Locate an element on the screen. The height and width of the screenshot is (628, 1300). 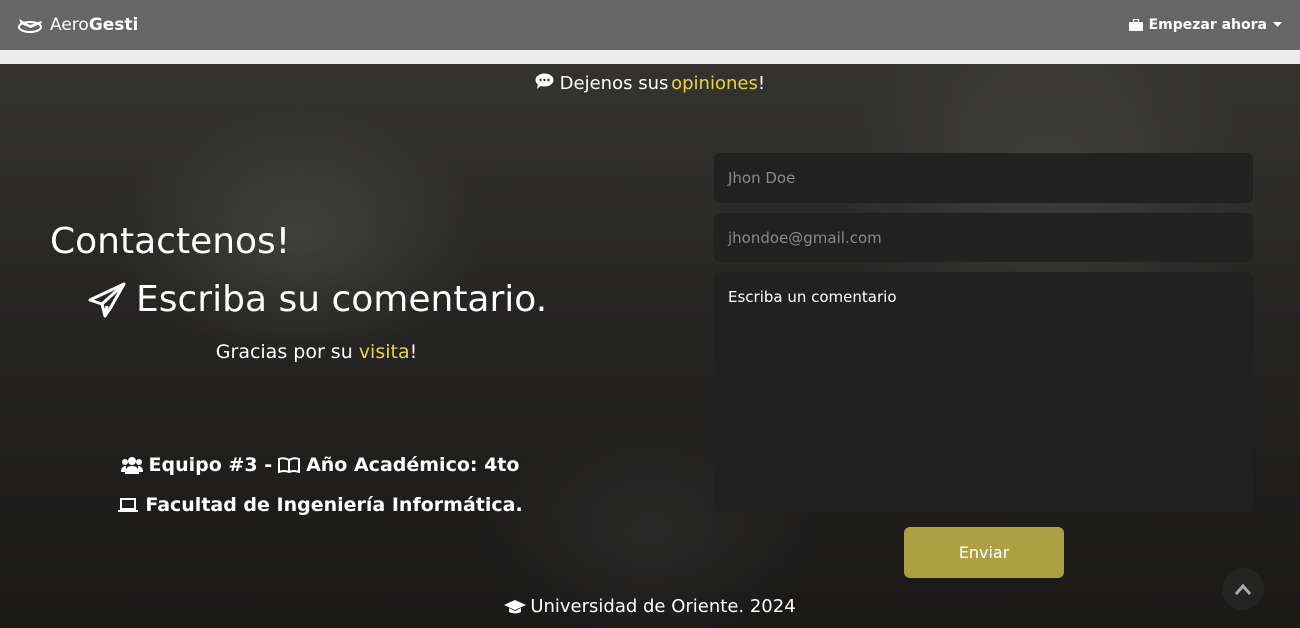
airplane-icon is located at coordinates (30, 25).